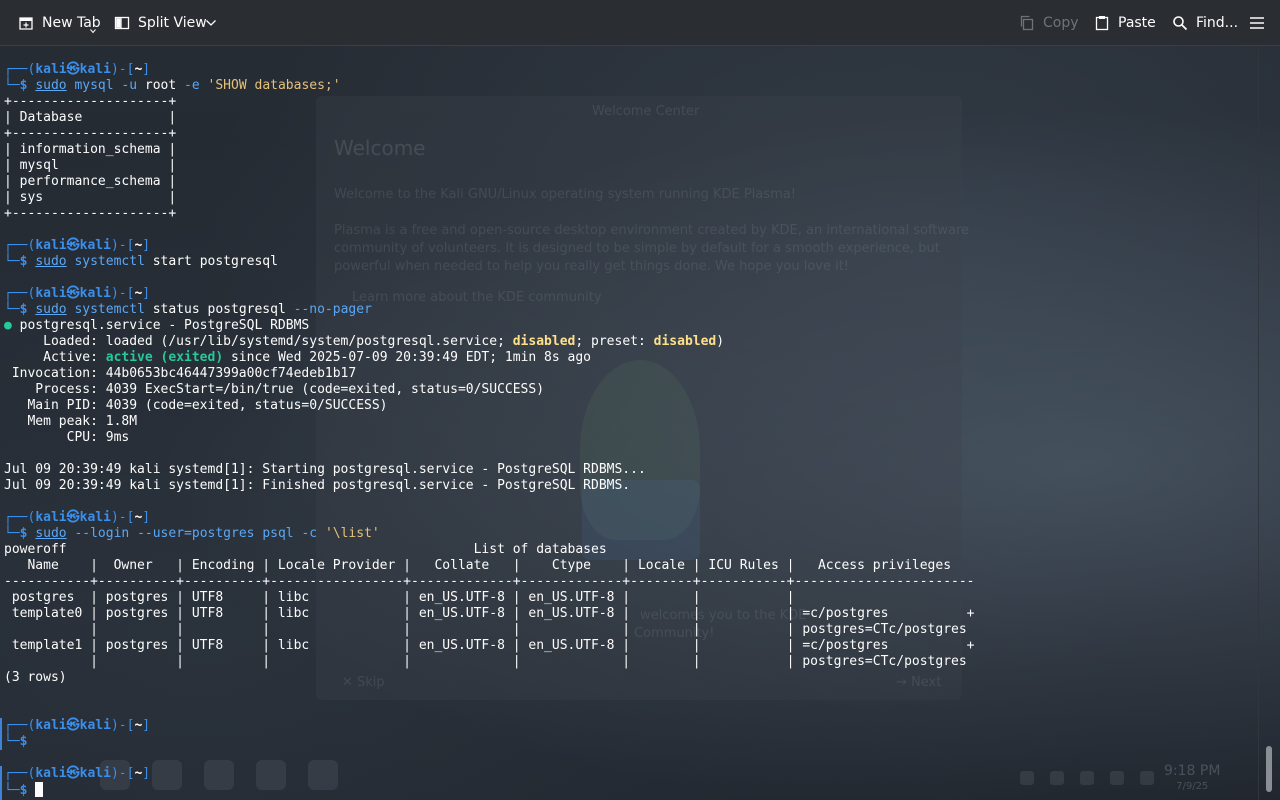 This screenshot has width=1280, height=800. I want to click on split-view-label: Split View, so click(172, 22).